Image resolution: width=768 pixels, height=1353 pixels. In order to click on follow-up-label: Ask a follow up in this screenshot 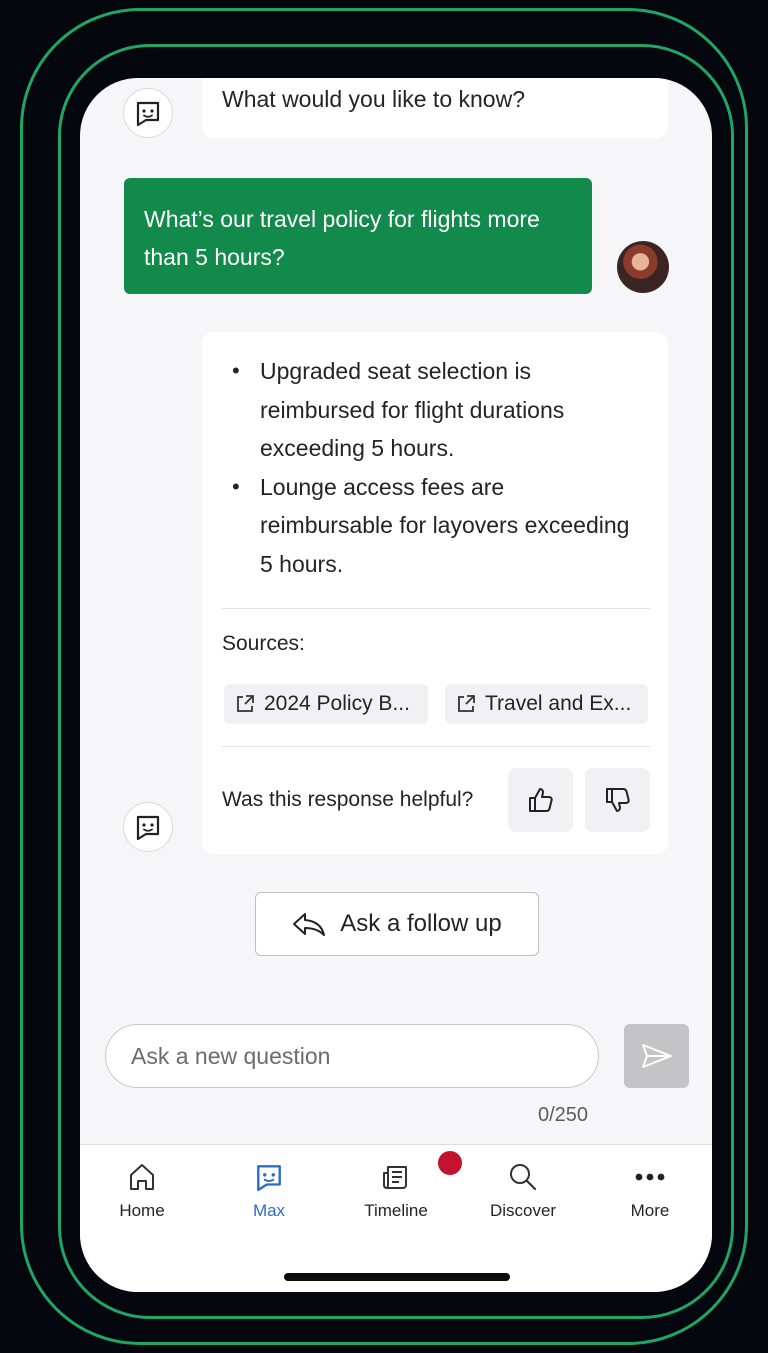, I will do `click(421, 923)`.